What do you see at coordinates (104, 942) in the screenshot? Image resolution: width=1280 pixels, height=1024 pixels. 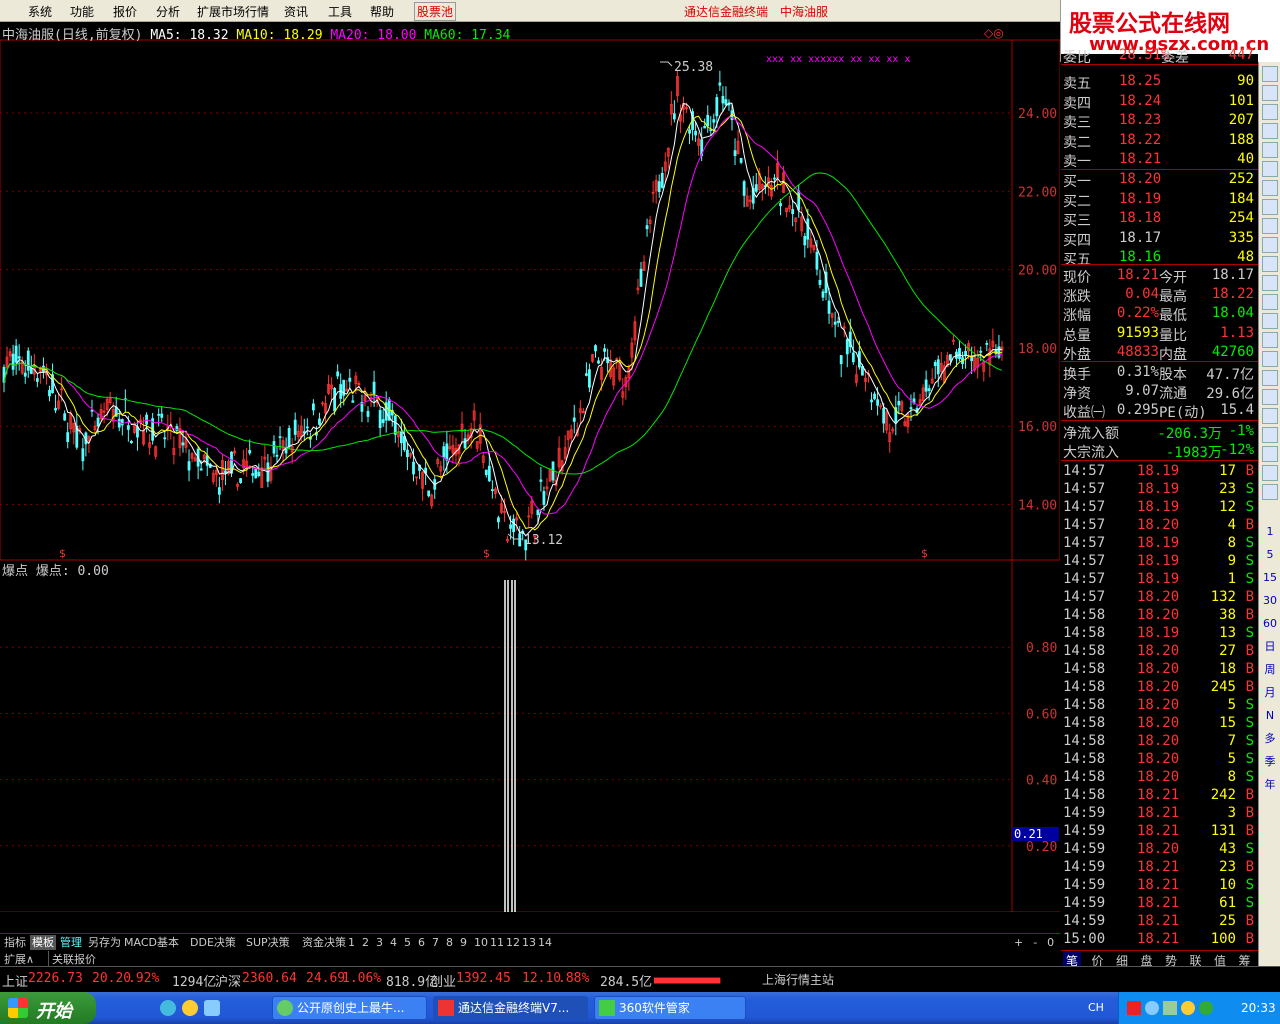 I see `indicator-tab: 另存为` at bounding box center [104, 942].